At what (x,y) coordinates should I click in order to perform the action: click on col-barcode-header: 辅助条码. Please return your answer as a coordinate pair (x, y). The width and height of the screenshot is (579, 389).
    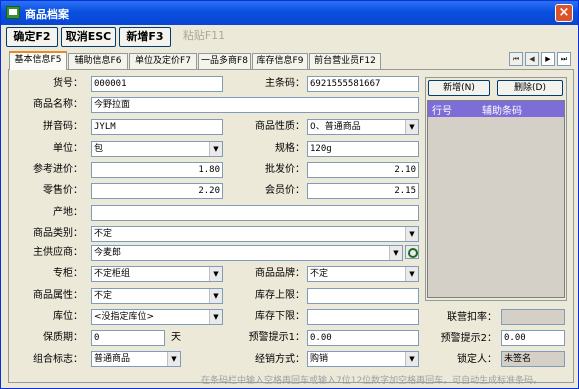
    Looking at the image, I should click on (502, 111).